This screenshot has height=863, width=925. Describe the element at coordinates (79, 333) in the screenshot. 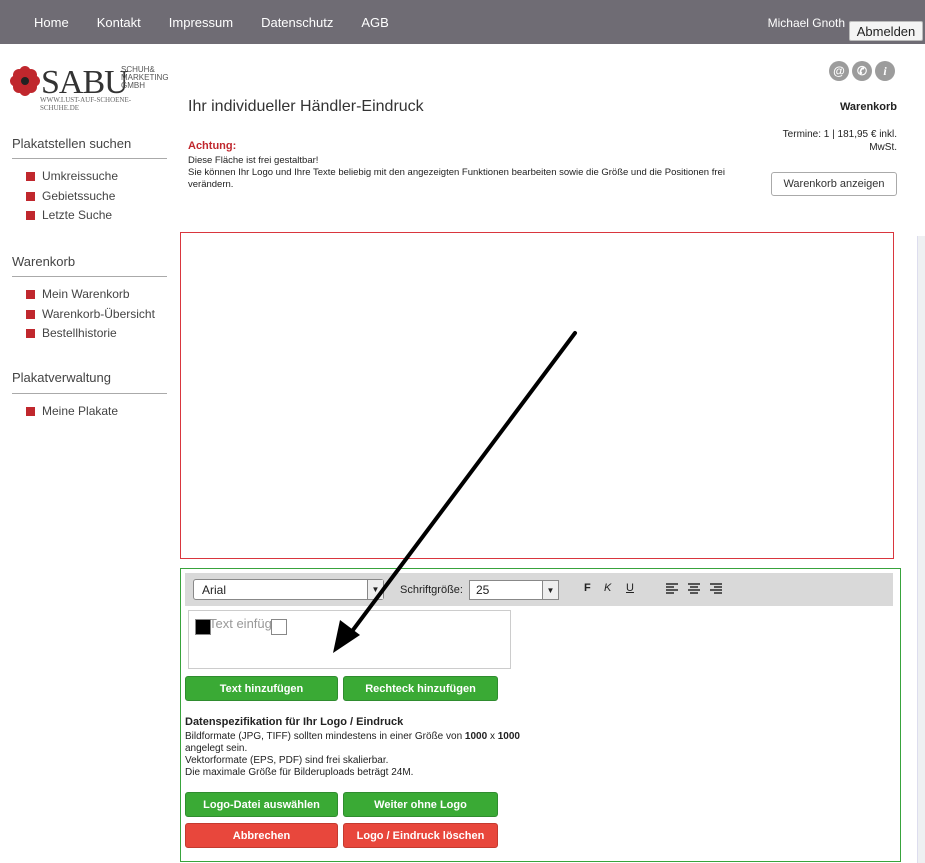

I see `sidebar-item-label: Bestellhistorie` at that location.